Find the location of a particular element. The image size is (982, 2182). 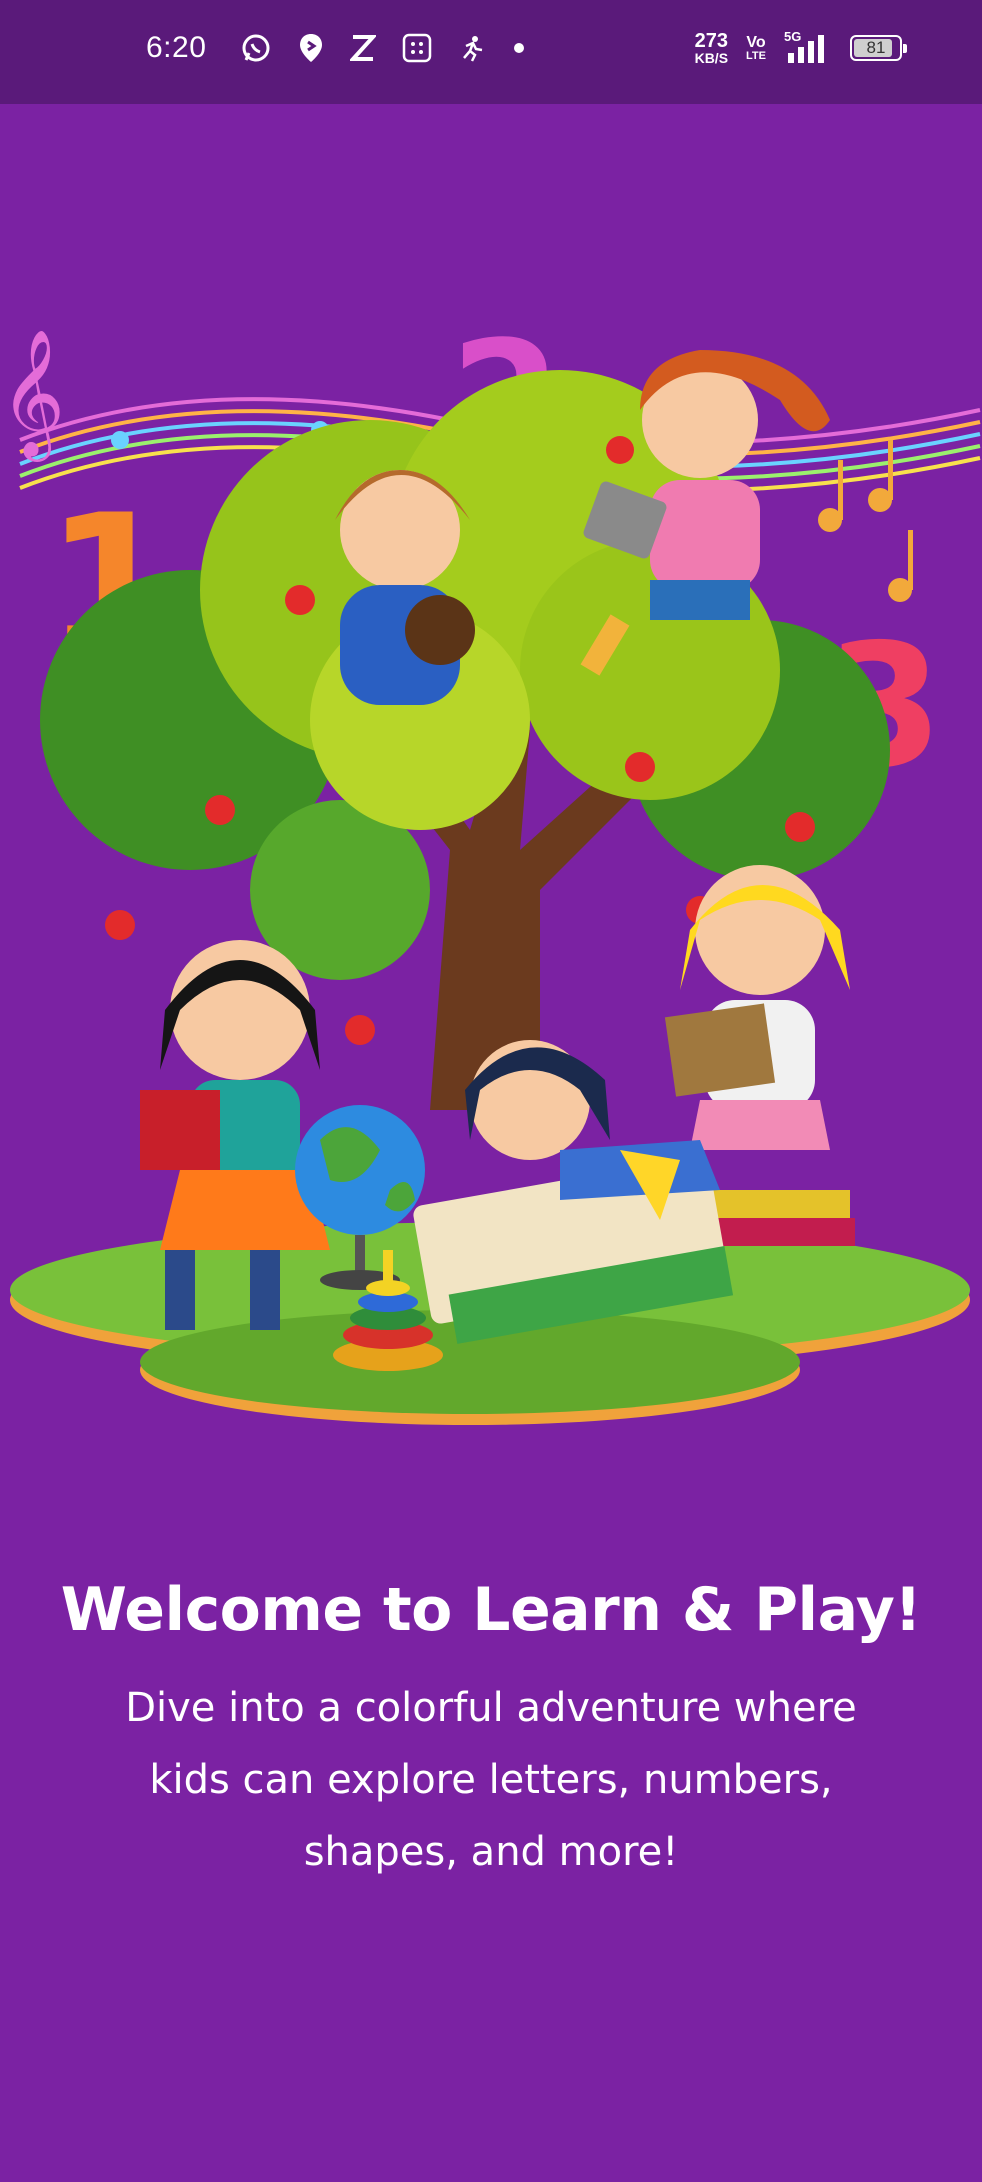

volte-indicator: Vo LTE is located at coordinates (756, 47).